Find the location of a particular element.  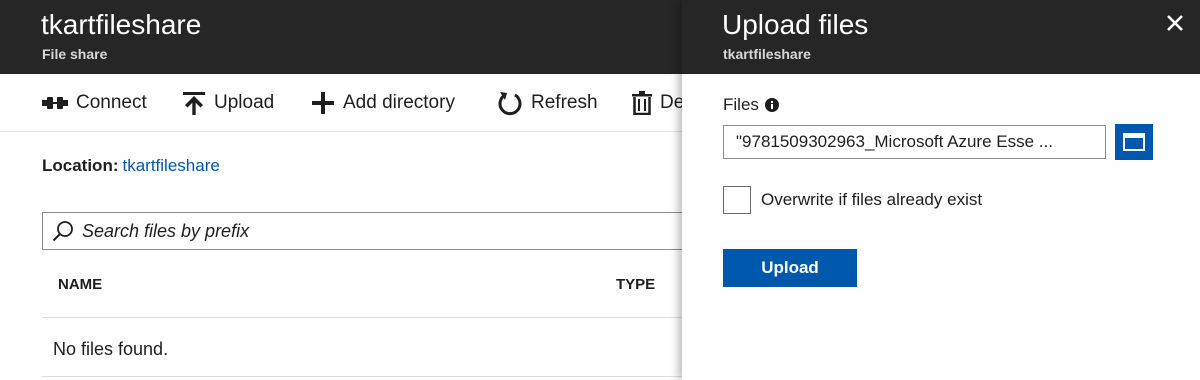

refresh-label: Refresh is located at coordinates (564, 102).